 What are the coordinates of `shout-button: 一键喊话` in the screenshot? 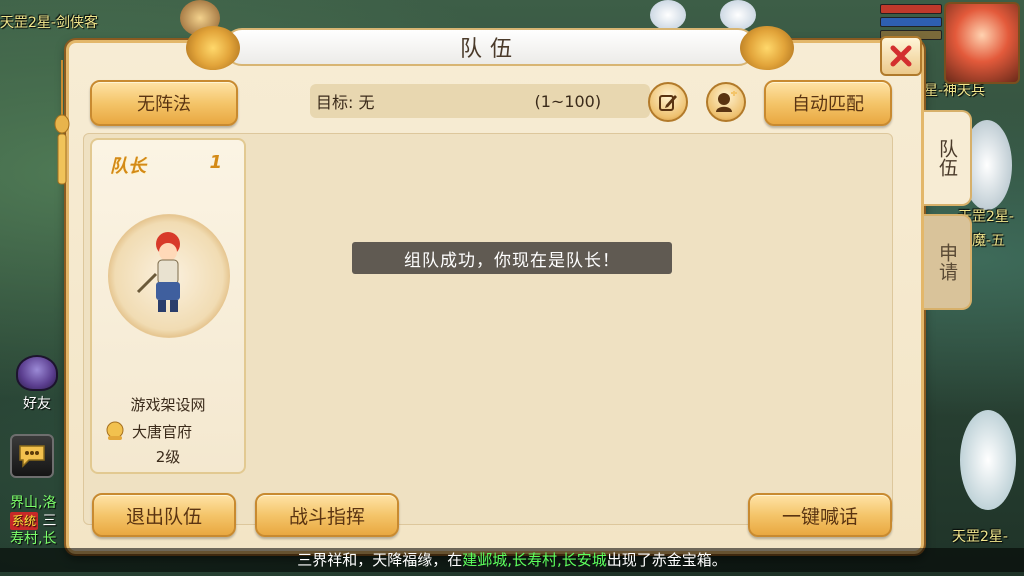 It's located at (820, 515).